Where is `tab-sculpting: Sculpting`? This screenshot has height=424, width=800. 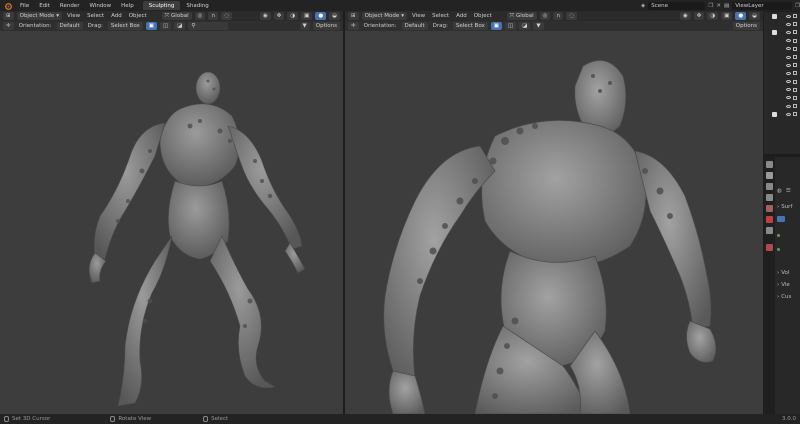
tab-sculpting: Sculpting is located at coordinates (161, 5).